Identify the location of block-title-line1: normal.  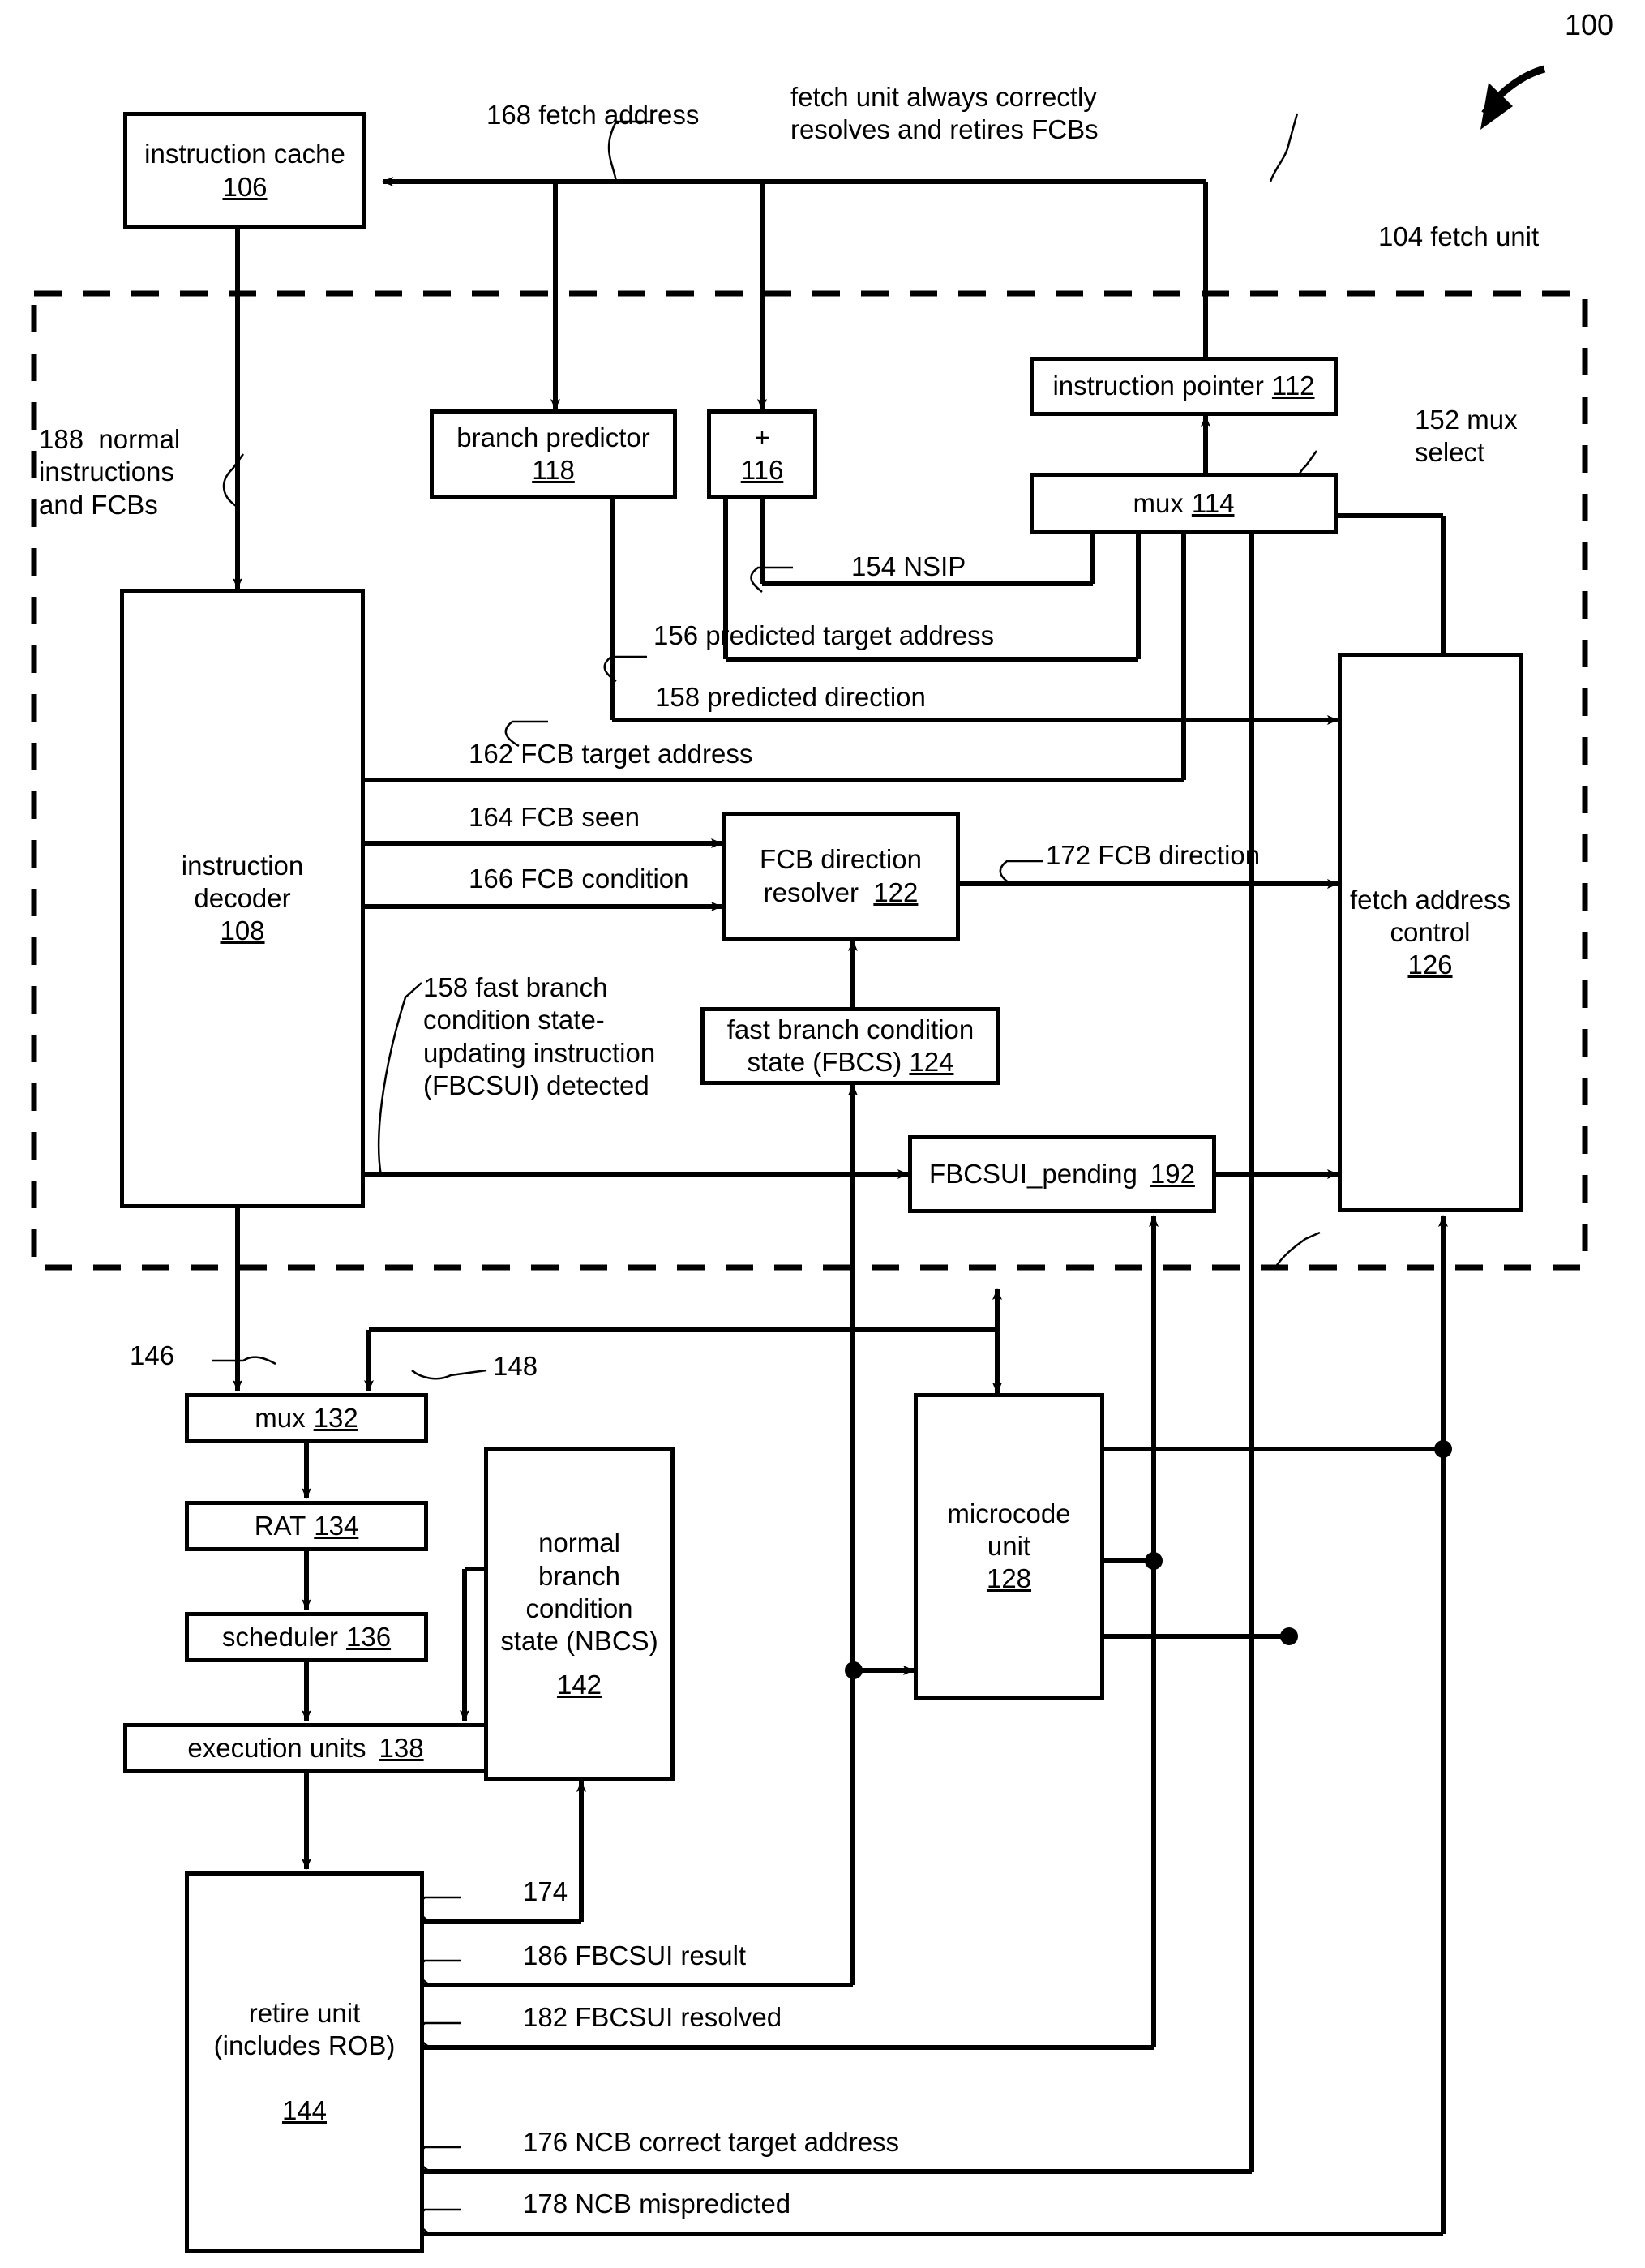
(579, 1543).